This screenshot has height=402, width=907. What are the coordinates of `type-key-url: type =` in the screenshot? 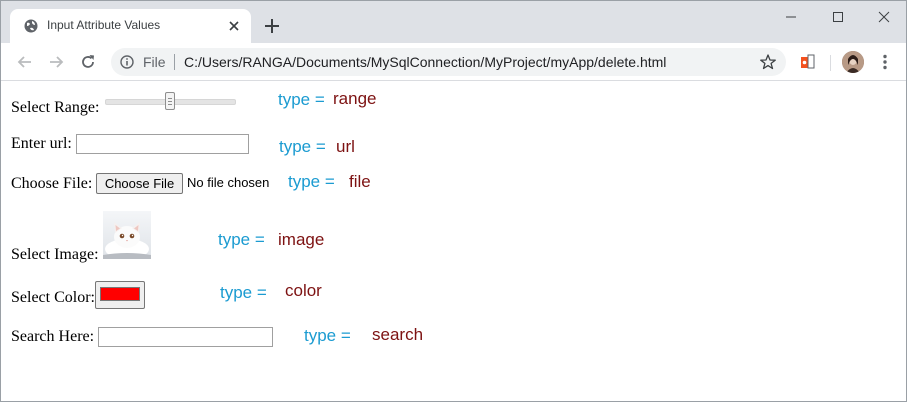 It's located at (302, 146).